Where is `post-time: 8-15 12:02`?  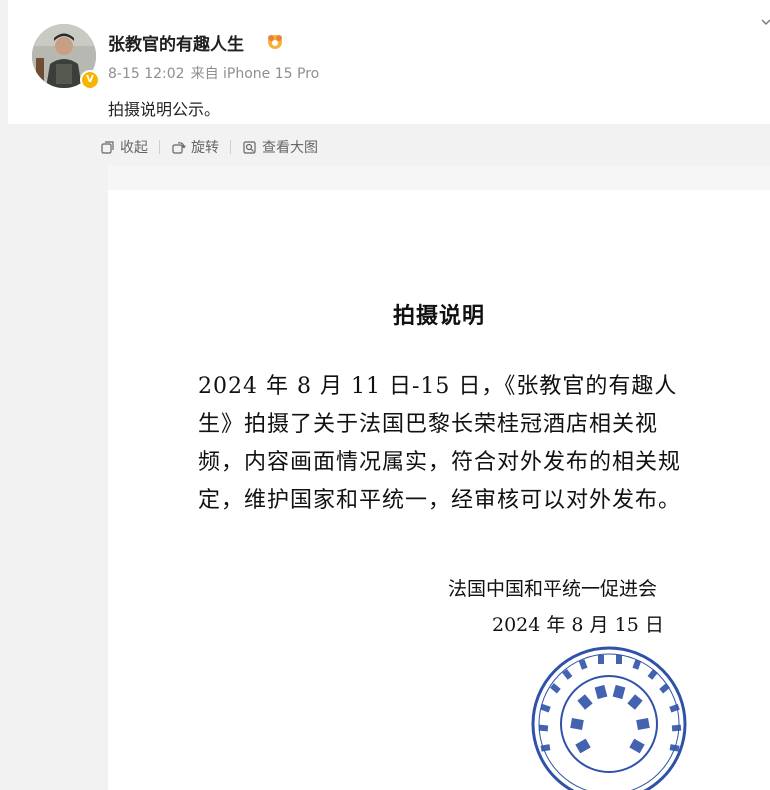 post-time: 8-15 12:02 is located at coordinates (146, 74).